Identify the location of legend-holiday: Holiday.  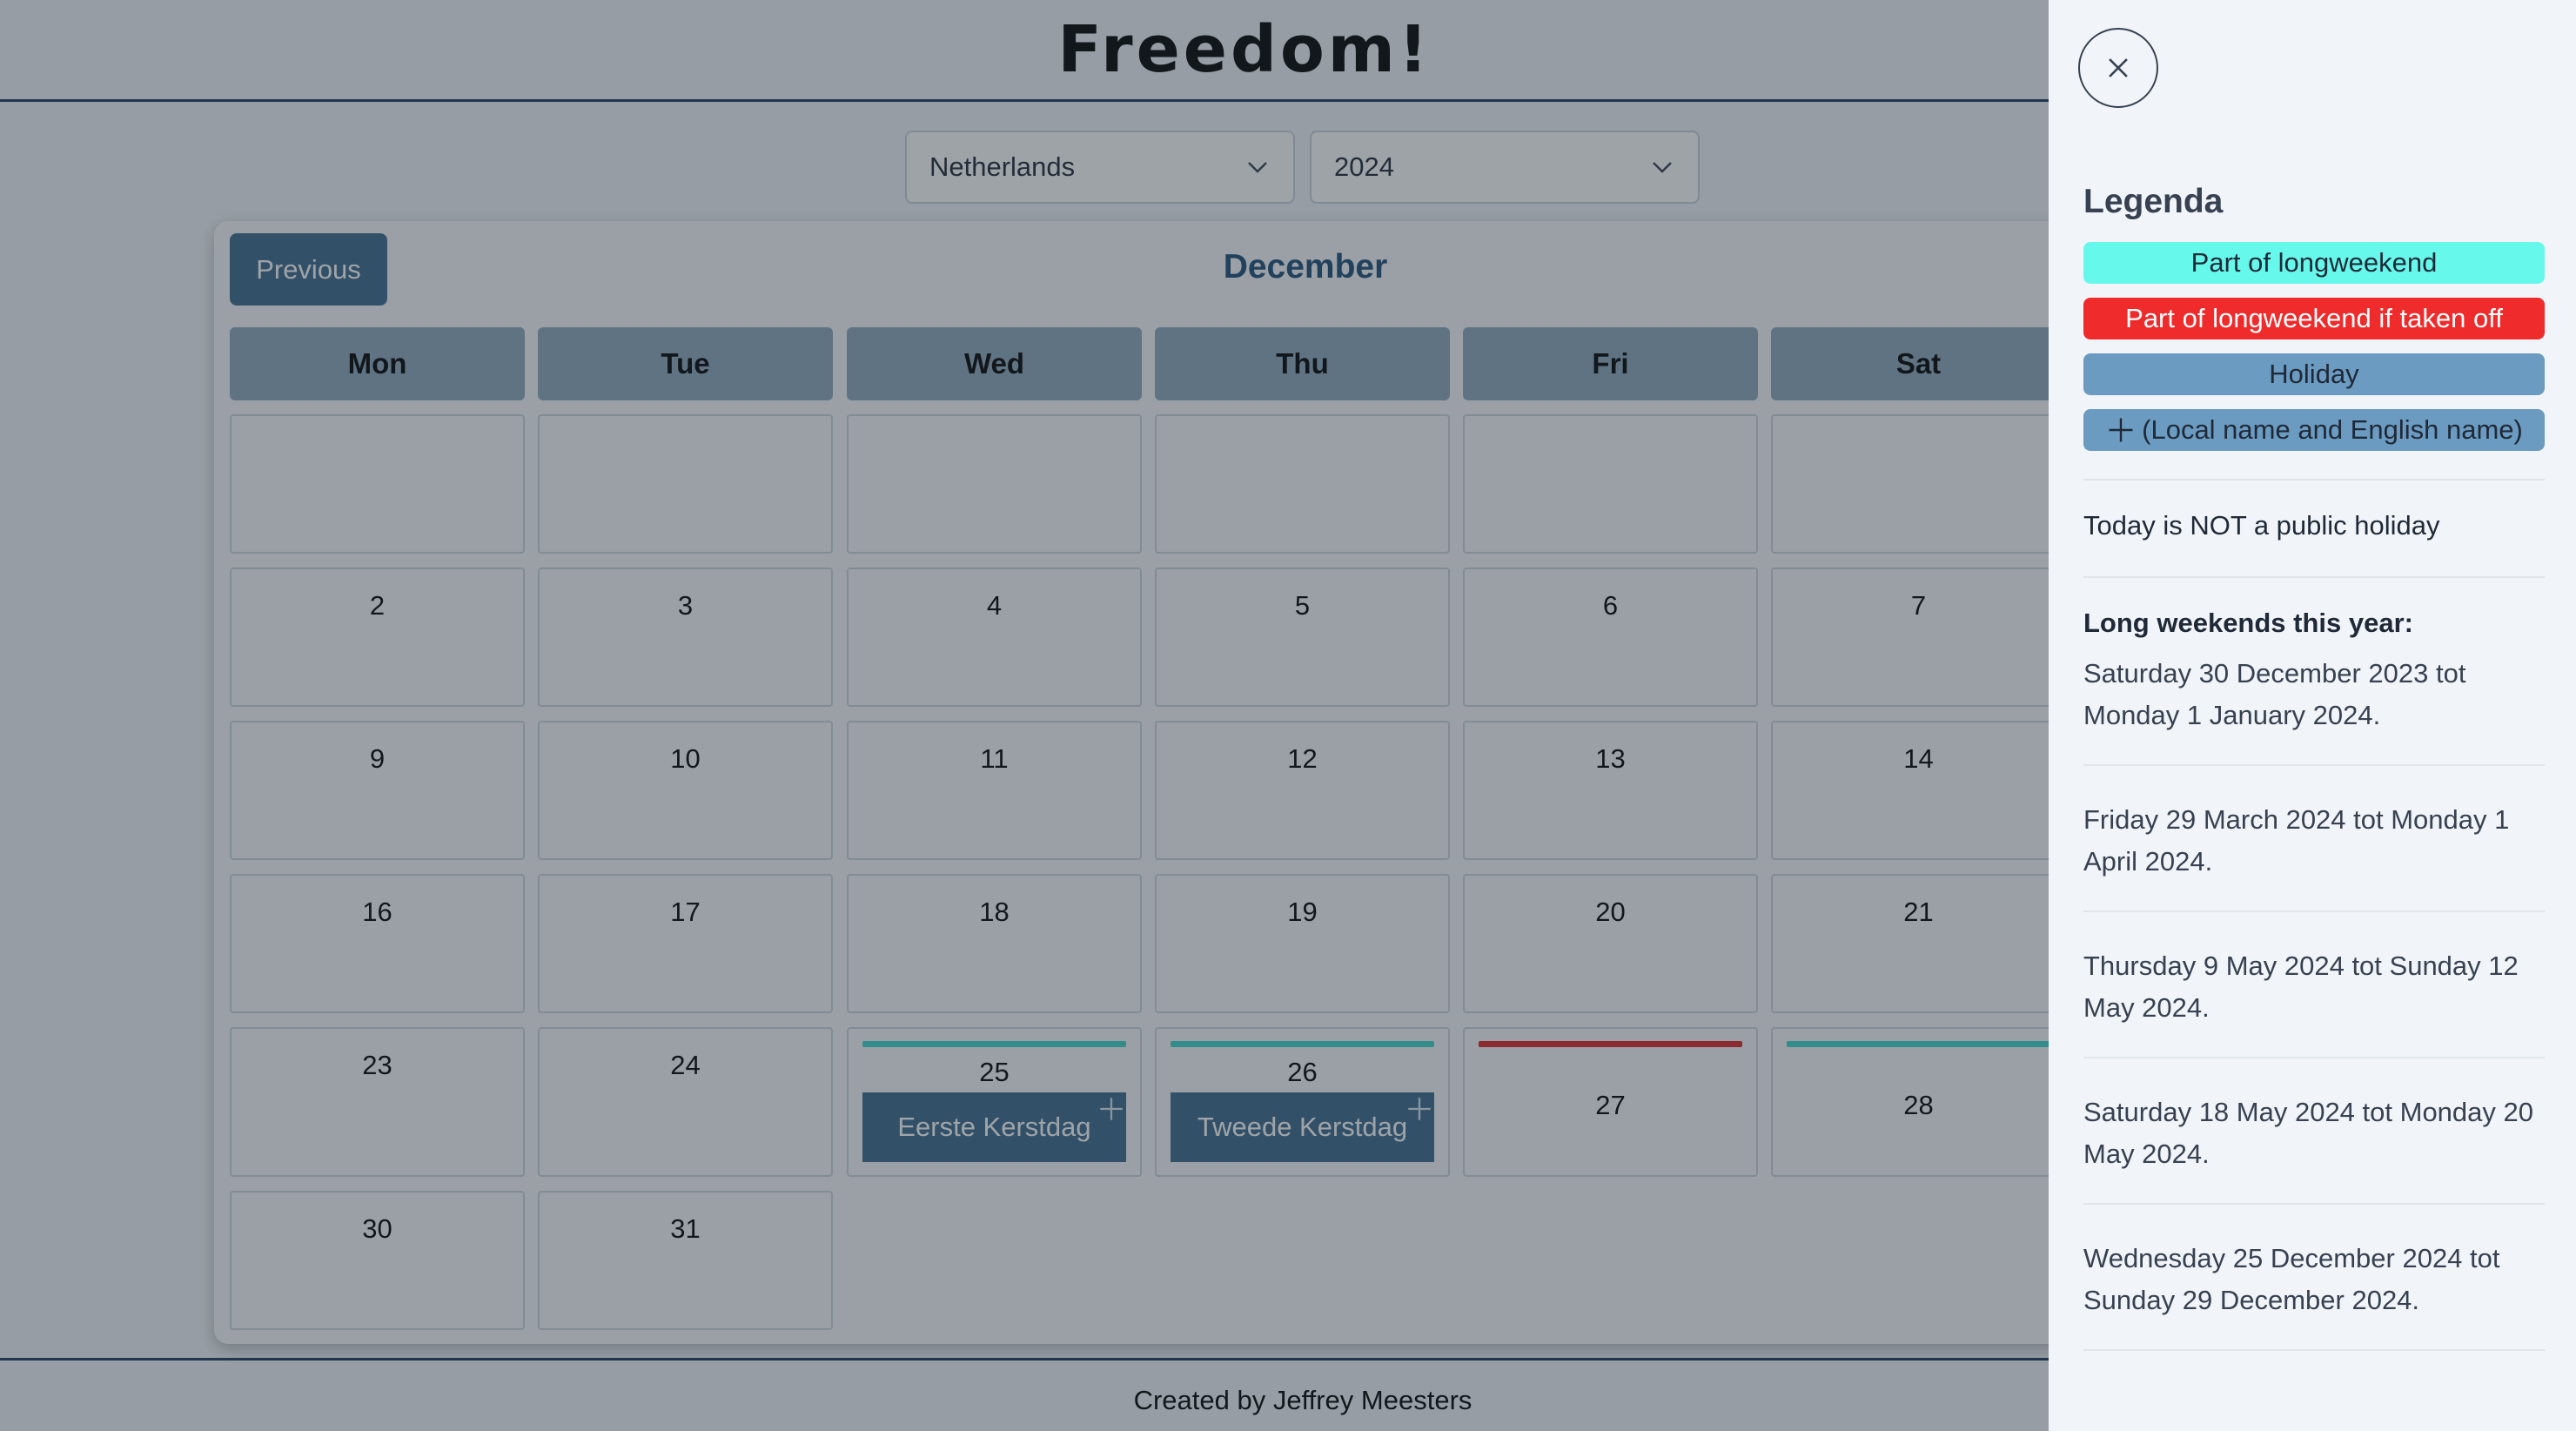
(2314, 374).